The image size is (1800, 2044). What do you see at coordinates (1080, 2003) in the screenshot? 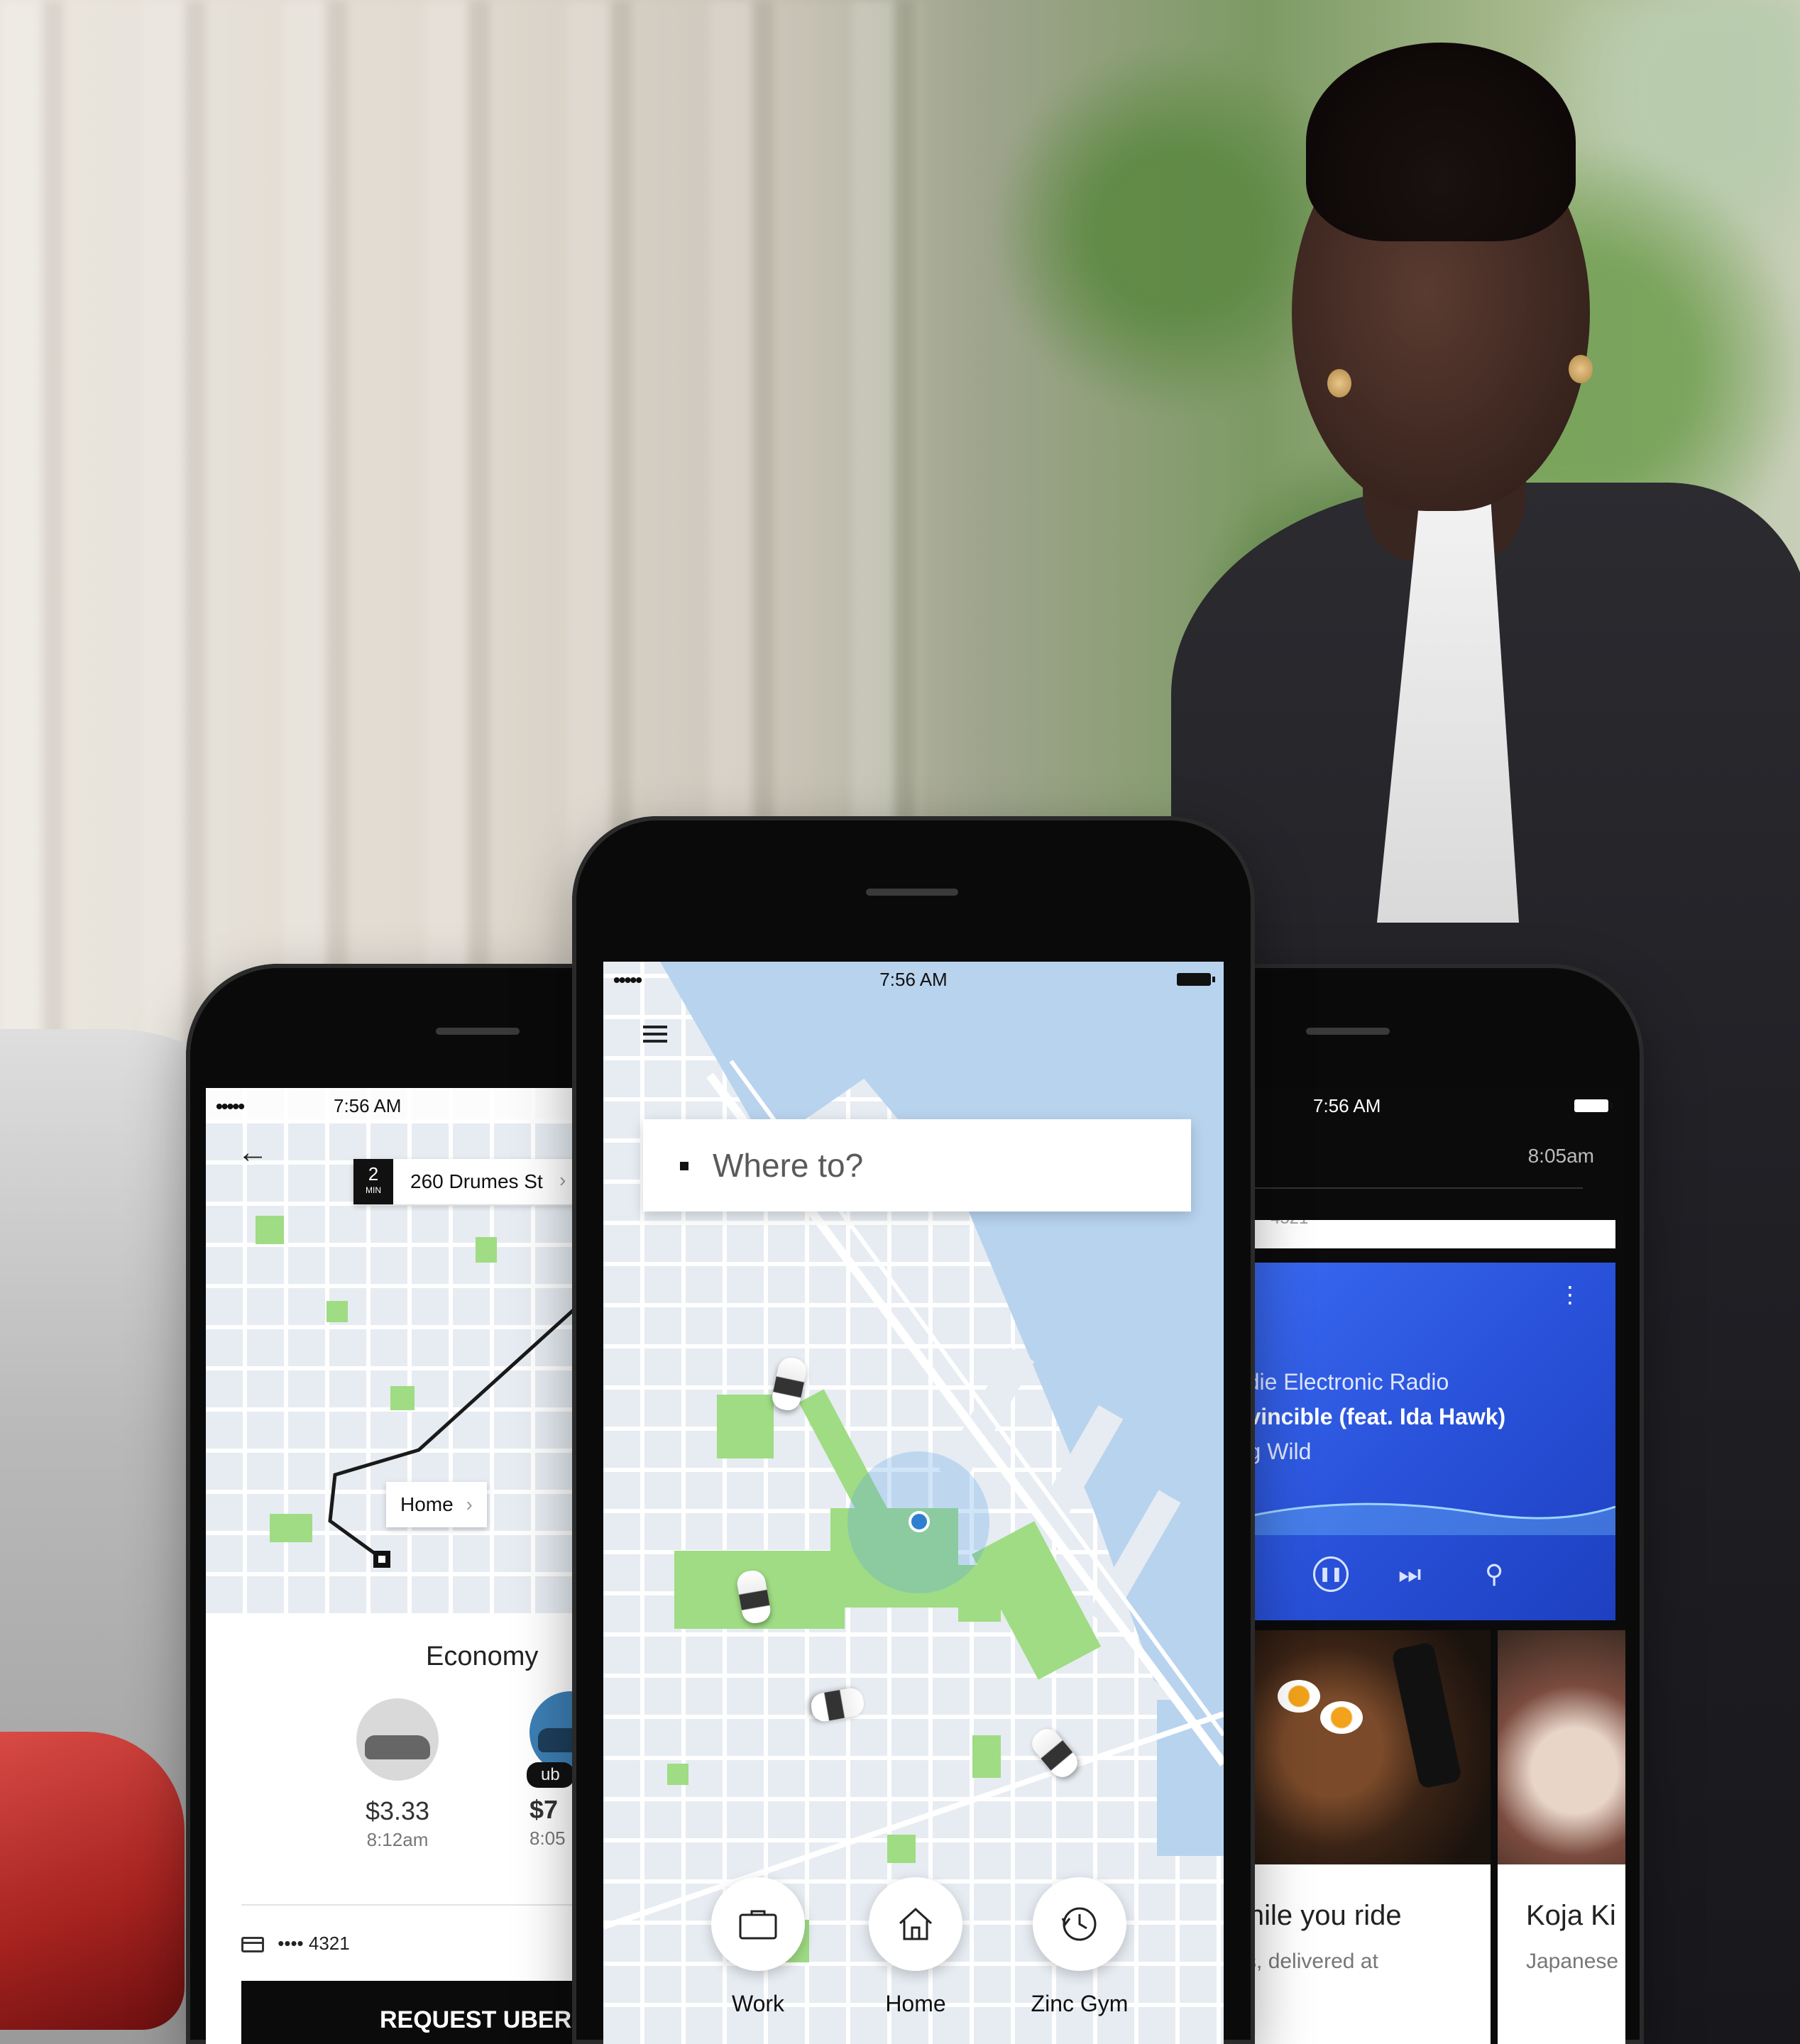
I see `shortcut-label: Zinc Gym` at bounding box center [1080, 2003].